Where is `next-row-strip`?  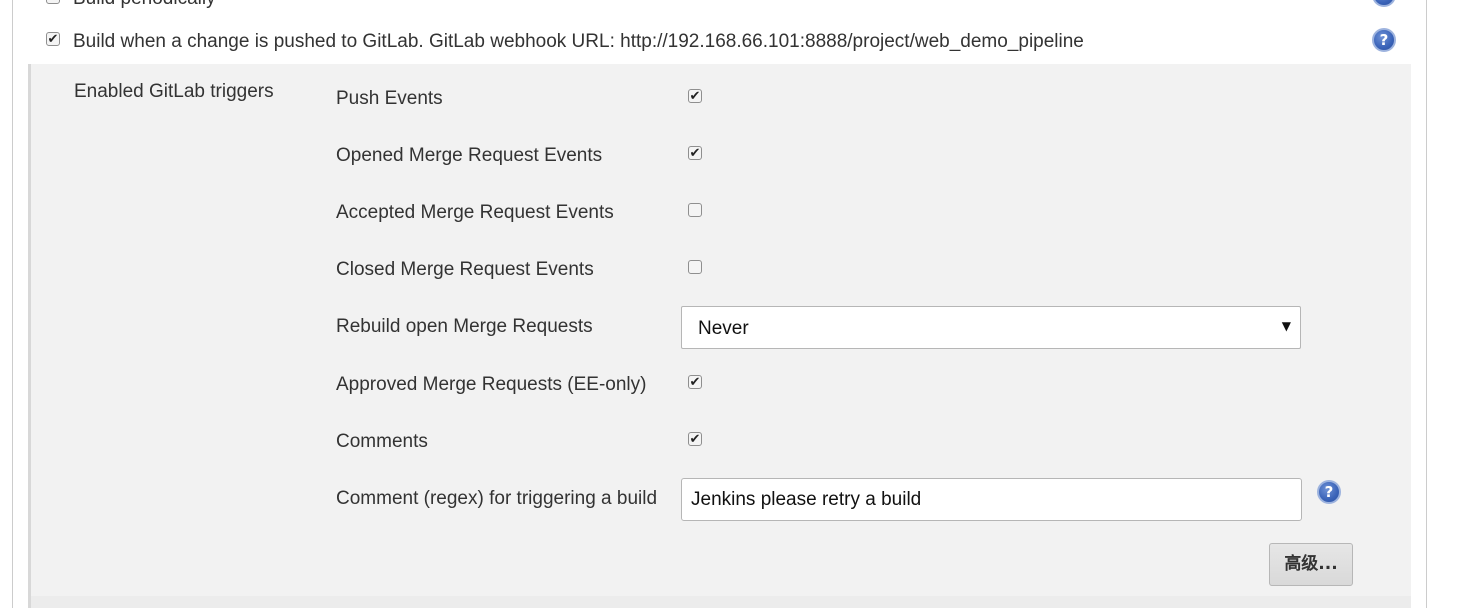 next-row-strip is located at coordinates (721, 602).